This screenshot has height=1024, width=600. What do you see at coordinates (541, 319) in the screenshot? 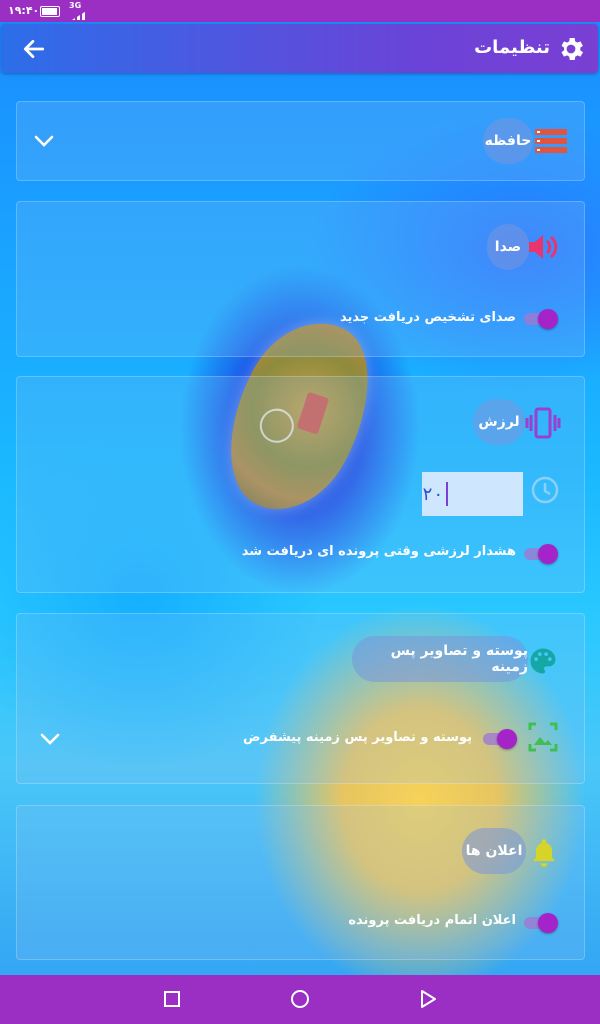
I see `sound-toggle` at bounding box center [541, 319].